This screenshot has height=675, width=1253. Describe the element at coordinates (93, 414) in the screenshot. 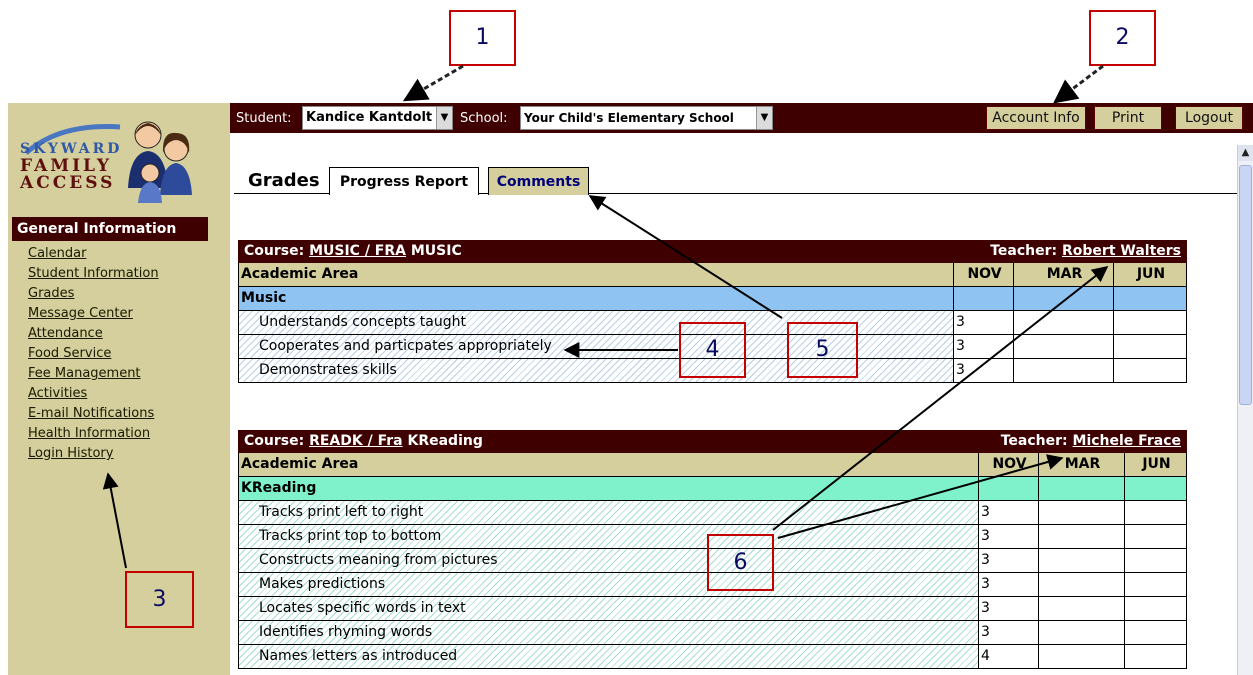

I see `sidebar-item-email-notifications: E-mail Notifications` at that location.